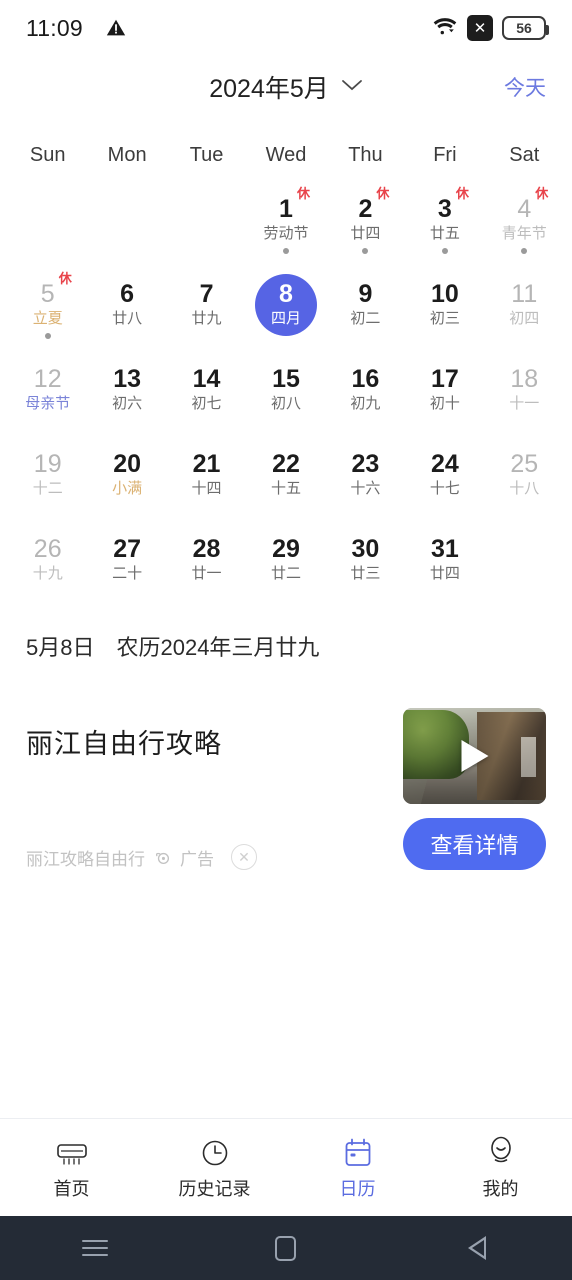 The height and width of the screenshot is (1280, 572). Describe the element at coordinates (365, 319) in the screenshot. I see `lunar-label: 初二` at that location.